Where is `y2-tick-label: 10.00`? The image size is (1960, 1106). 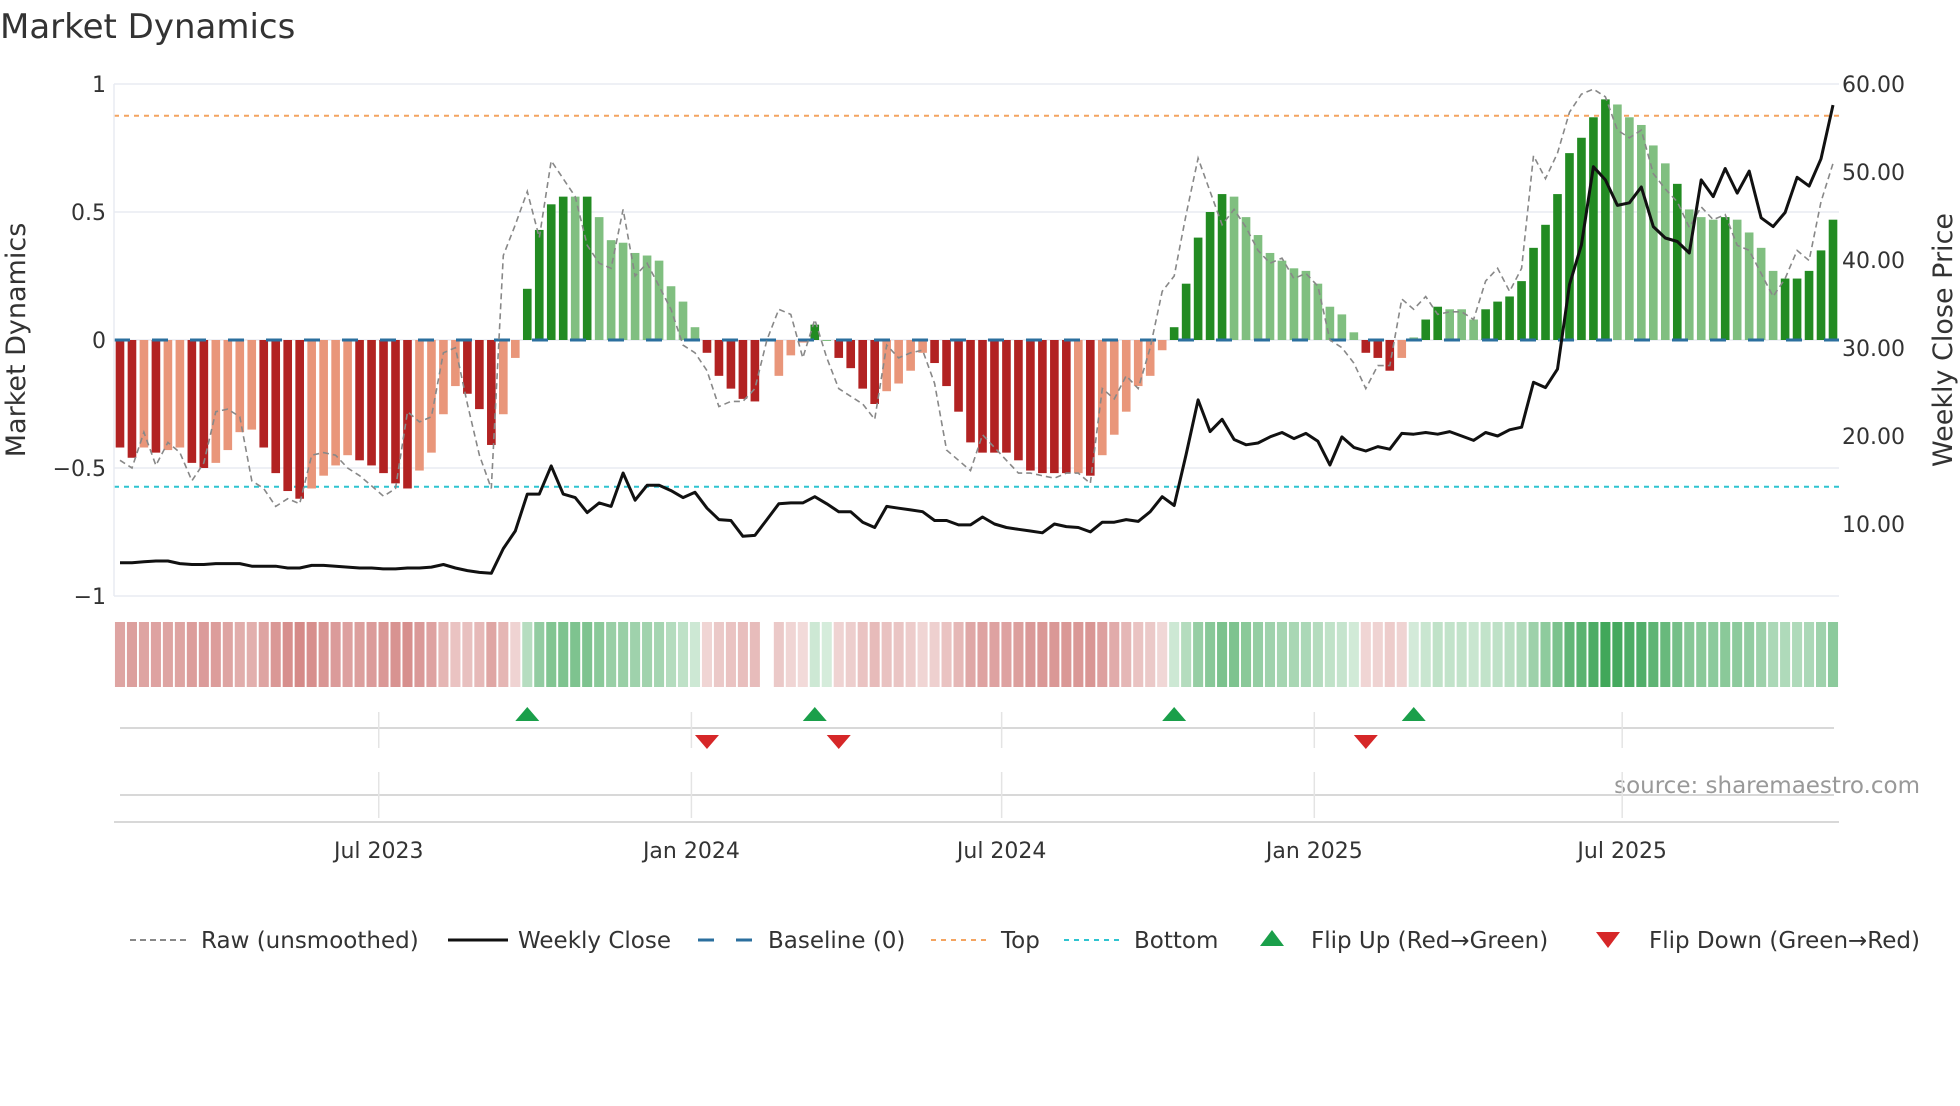
y2-tick-label: 10.00 is located at coordinates (1873, 525).